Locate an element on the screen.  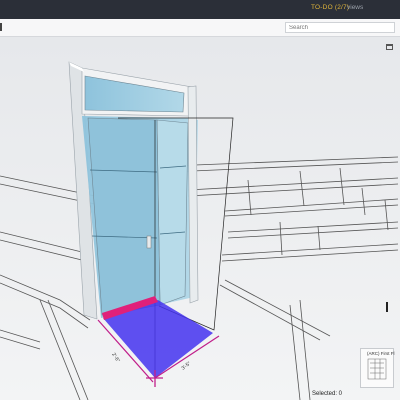
selection-count: Selected: 0 is located at coordinates (327, 394).